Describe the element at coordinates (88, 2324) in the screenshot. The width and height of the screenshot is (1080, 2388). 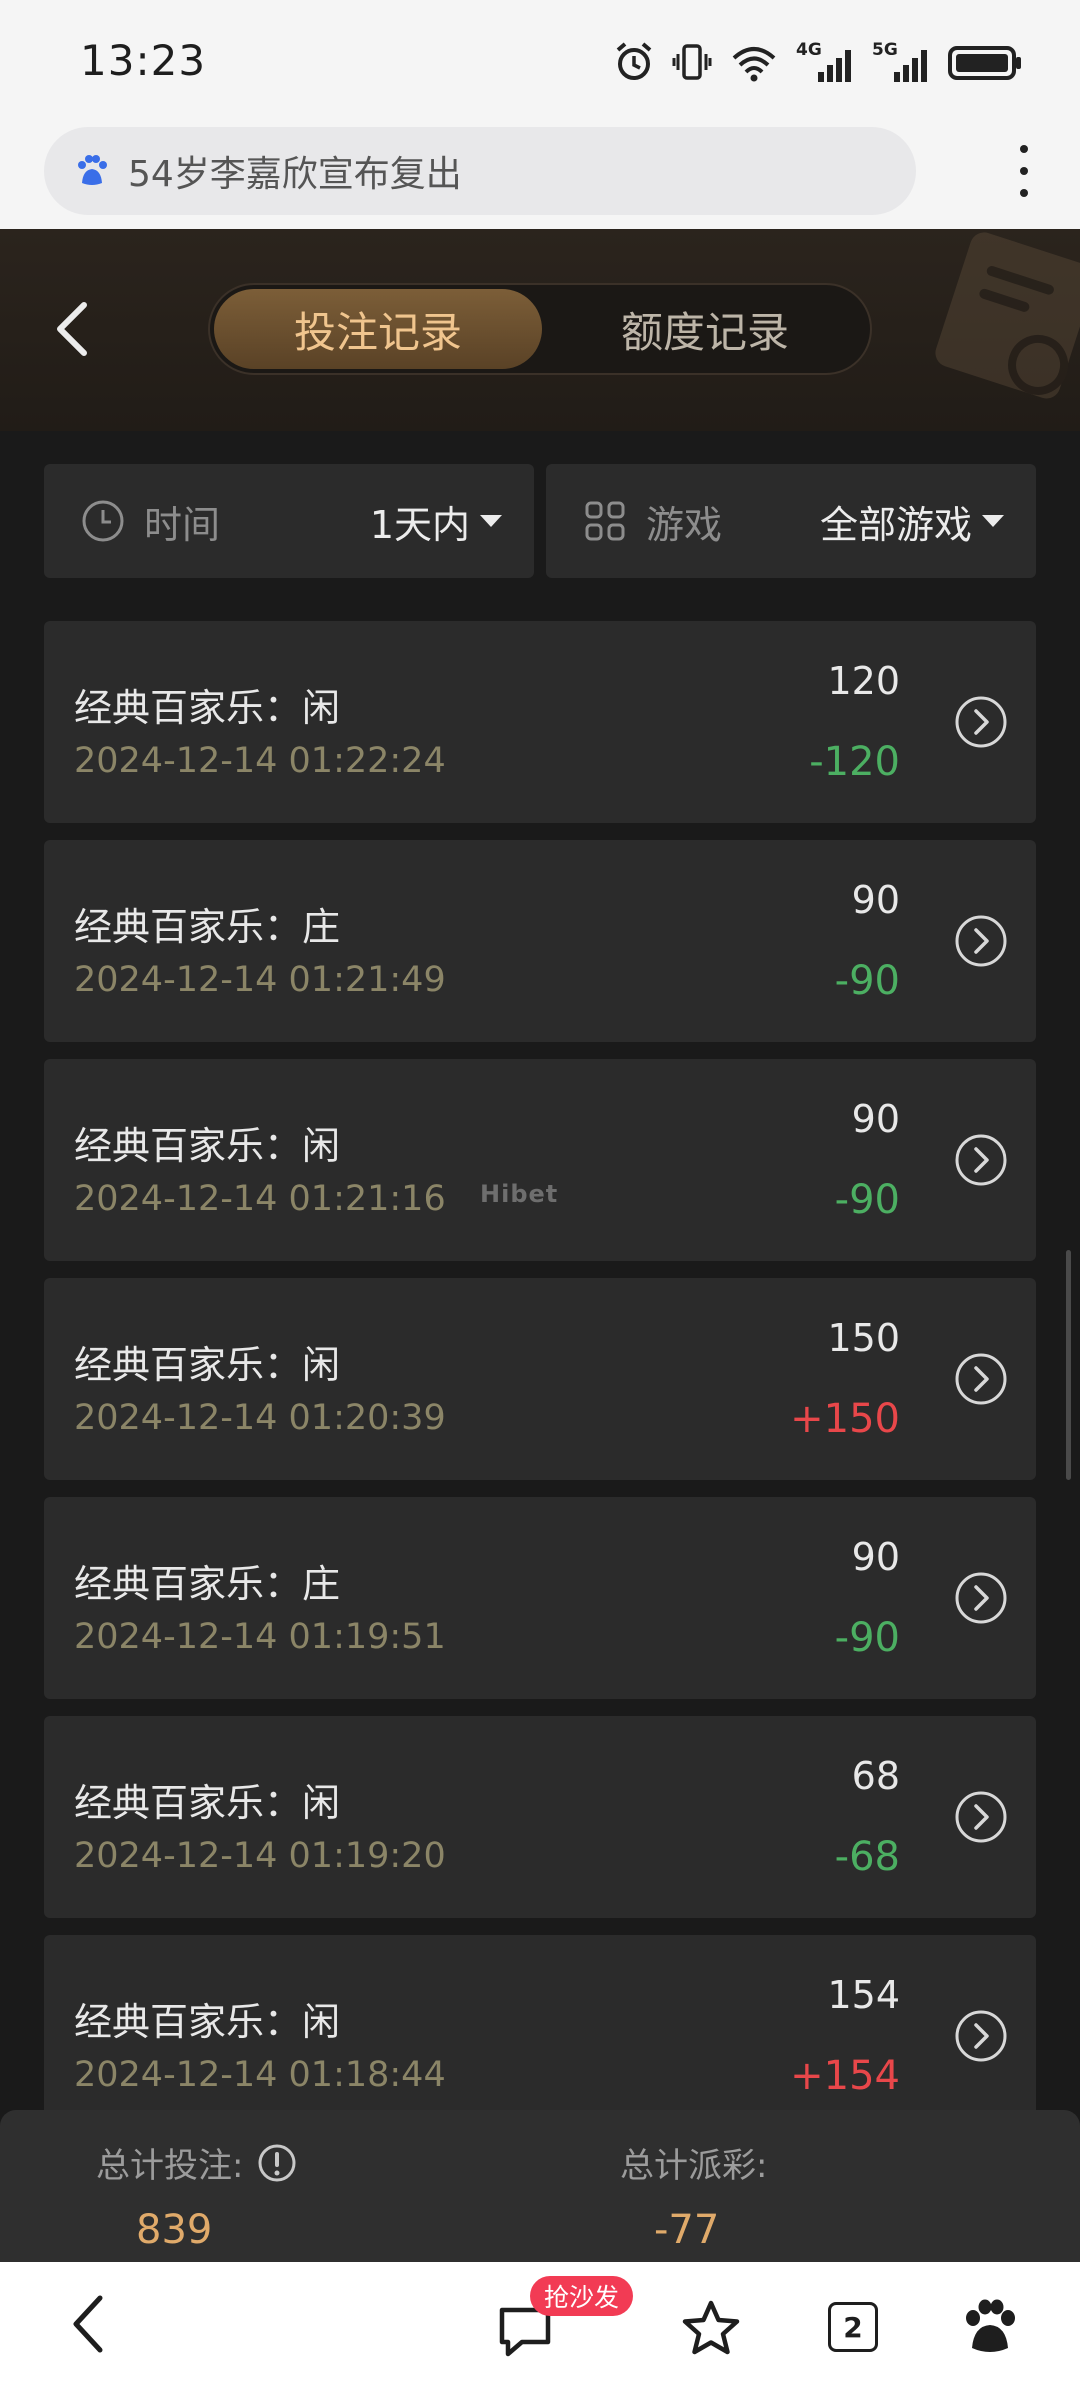
I see `back-nav-icon` at that location.